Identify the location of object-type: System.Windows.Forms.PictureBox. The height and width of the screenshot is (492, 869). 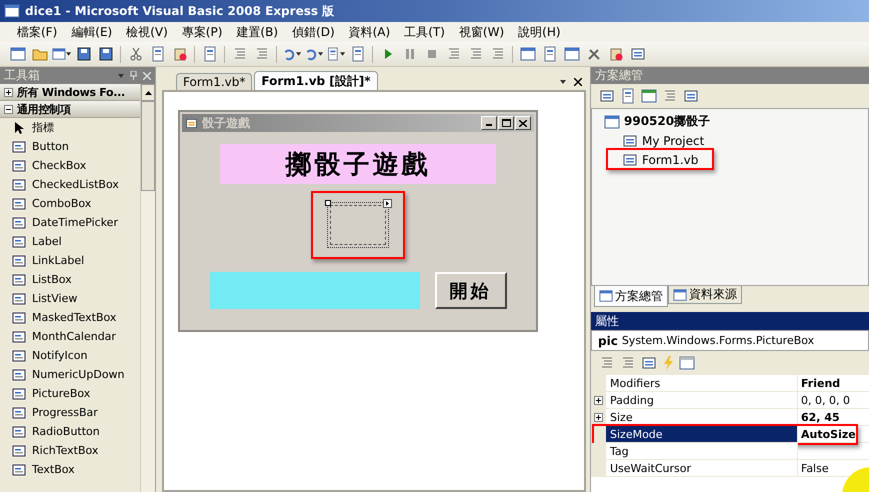
(718, 340).